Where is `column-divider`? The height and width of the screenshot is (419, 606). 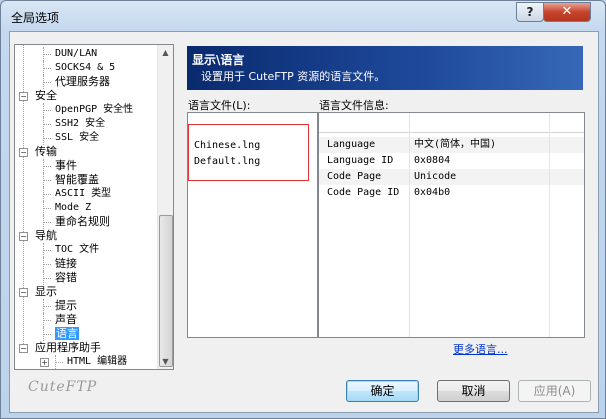 column-divider is located at coordinates (409, 225).